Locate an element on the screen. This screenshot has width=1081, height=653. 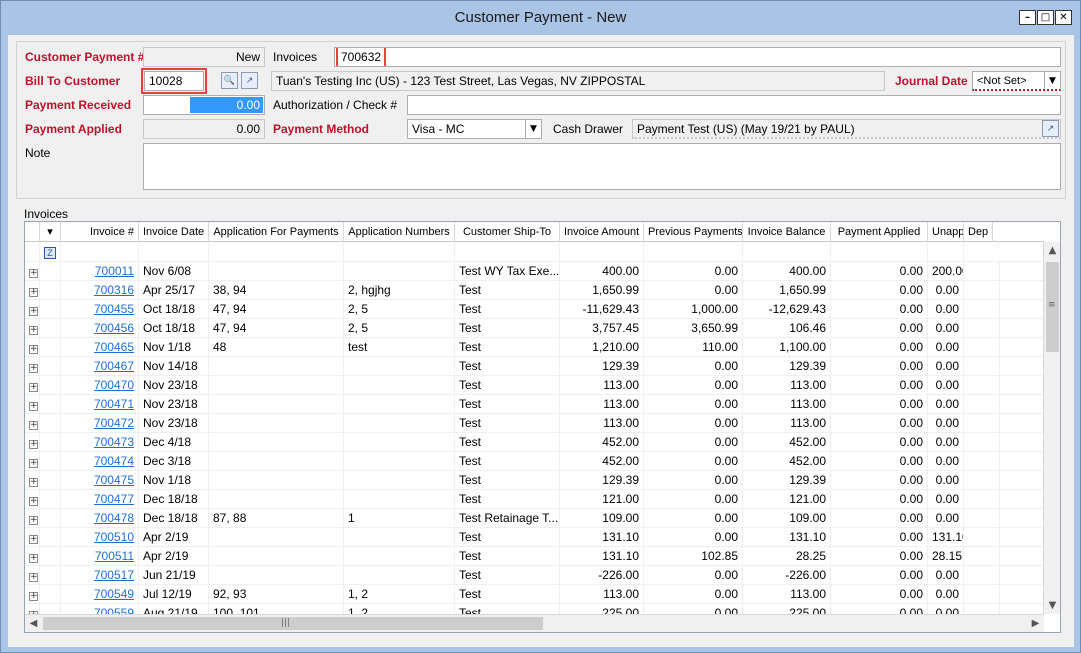
invoice-link: 700517 is located at coordinates (100, 575).